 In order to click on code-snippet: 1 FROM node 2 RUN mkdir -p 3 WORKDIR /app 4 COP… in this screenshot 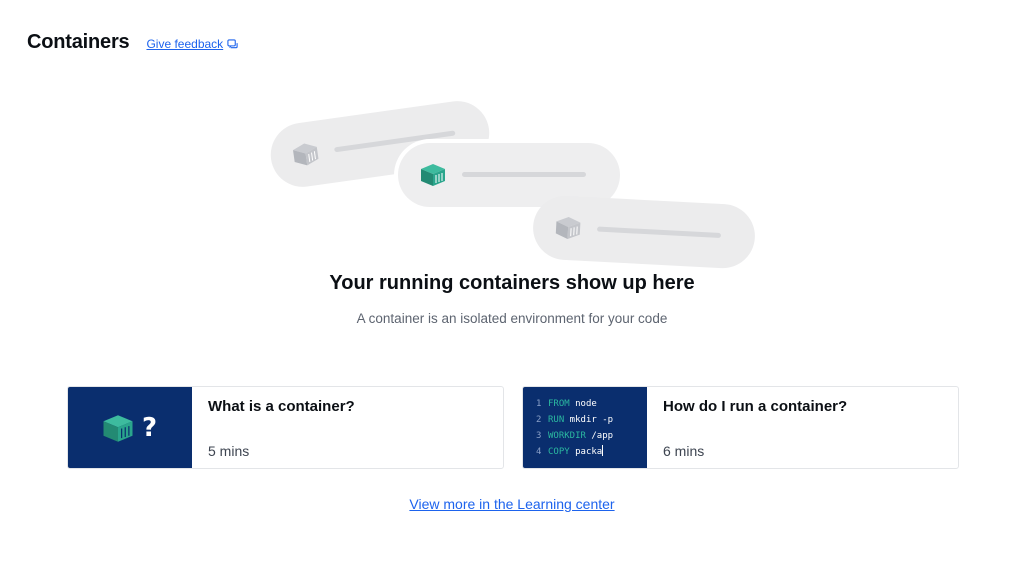, I will do `click(574, 428)`.